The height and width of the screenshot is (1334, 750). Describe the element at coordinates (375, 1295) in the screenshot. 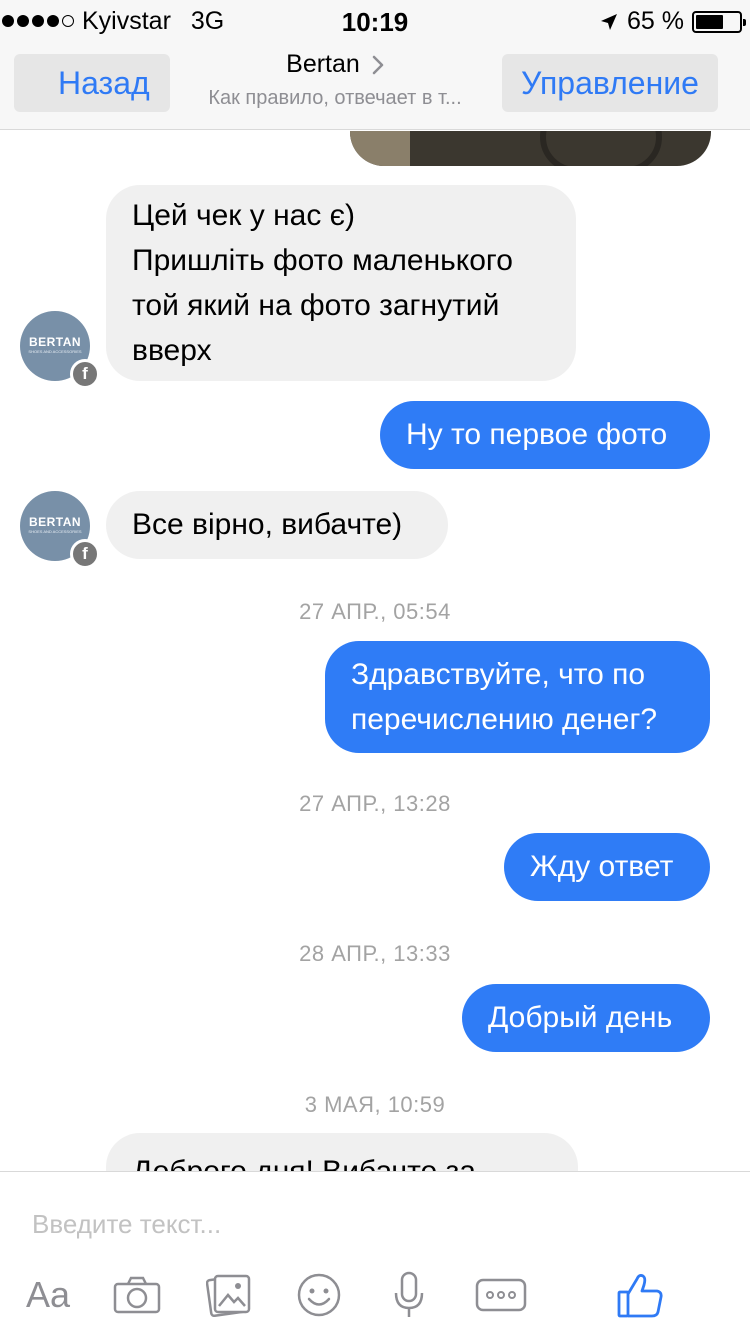

I see `composer-toolbar: Aa` at that location.